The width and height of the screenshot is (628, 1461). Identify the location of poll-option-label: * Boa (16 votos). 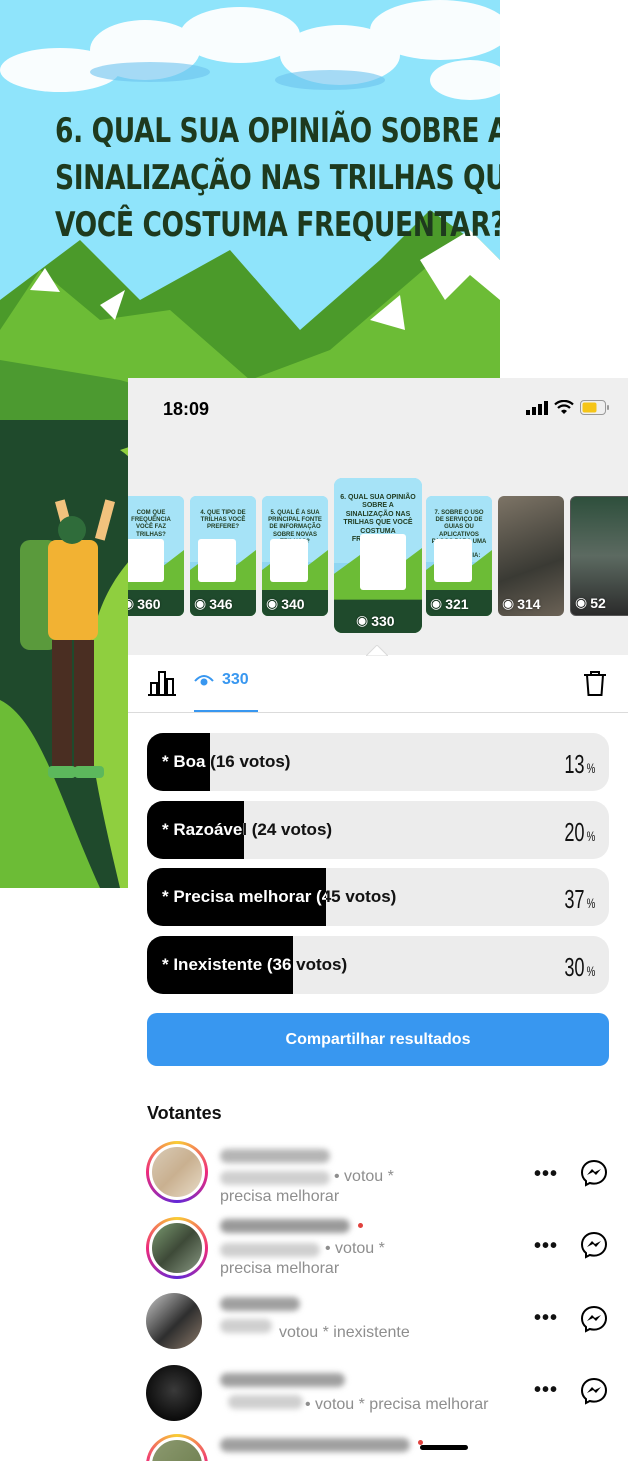
(226, 761).